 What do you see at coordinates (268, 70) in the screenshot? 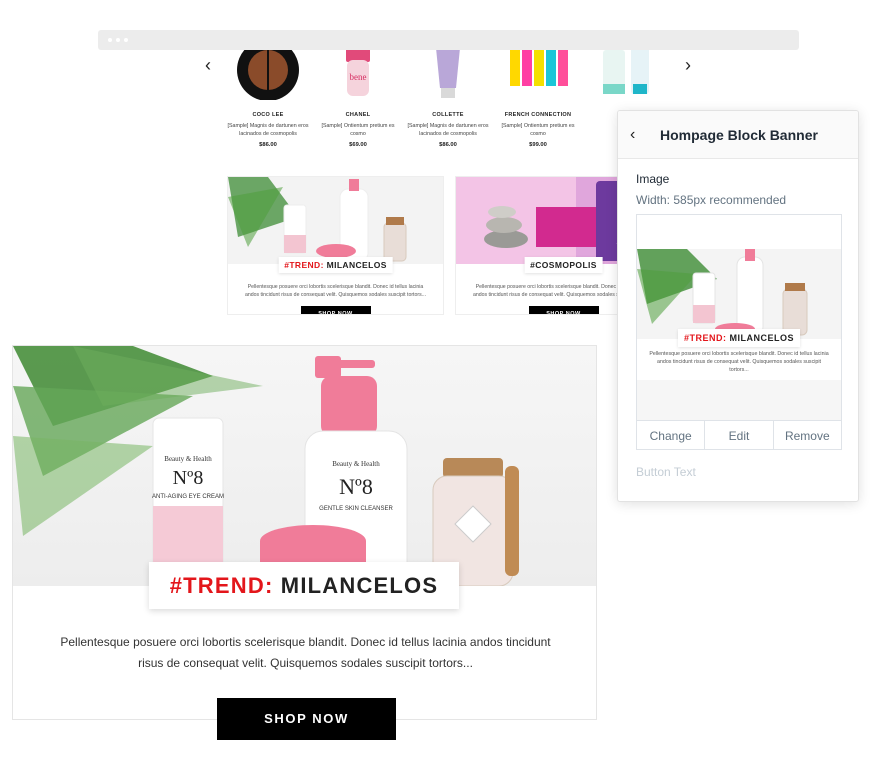
I see `product-image-compact` at bounding box center [268, 70].